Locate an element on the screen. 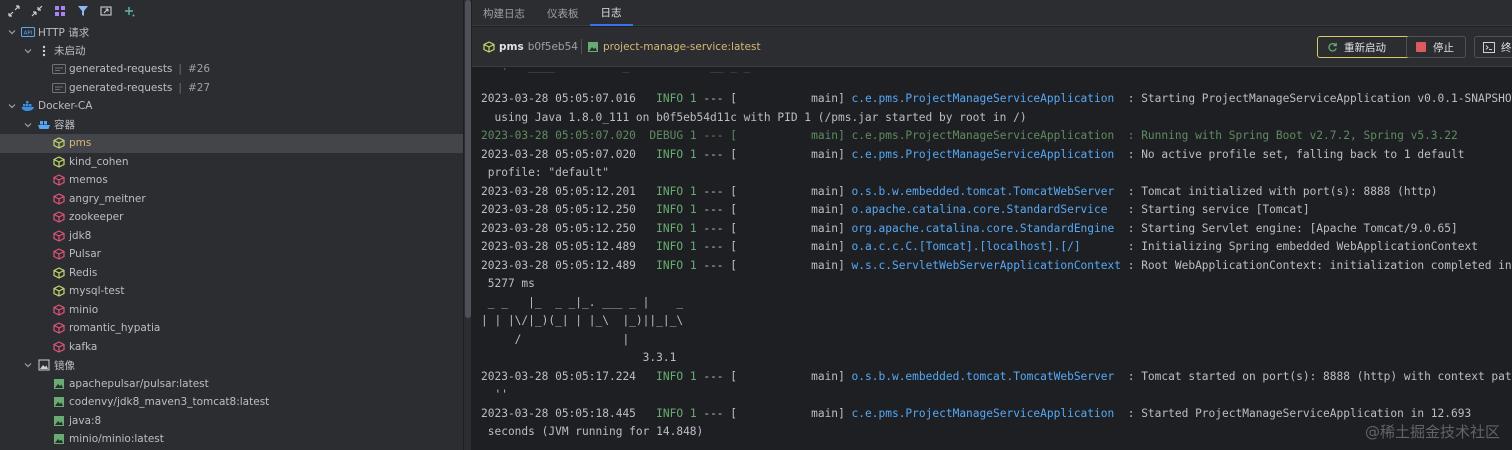 The image size is (1512, 450). svg-text: API is located at coordinates (28, 34).